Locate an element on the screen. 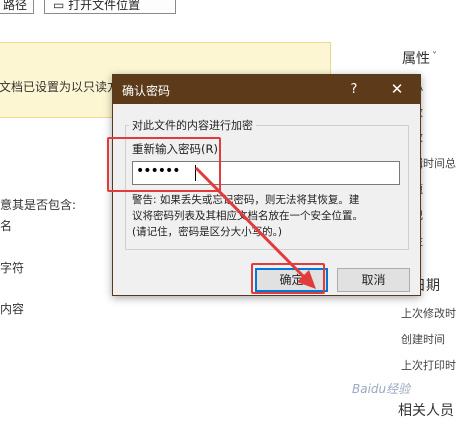 The height and width of the screenshot is (426, 459). annotation-arrow-icon is located at coordinates (255, 227).